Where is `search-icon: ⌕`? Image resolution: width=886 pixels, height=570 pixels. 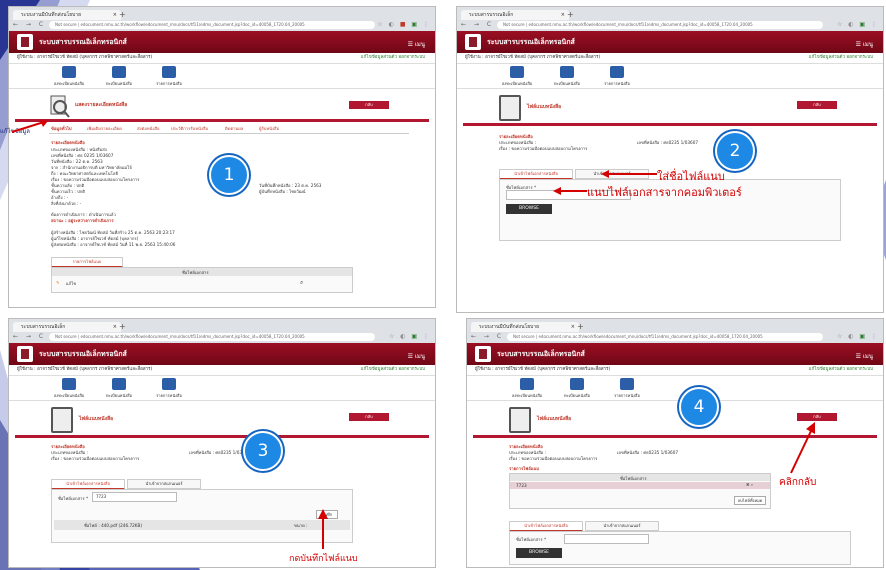 search-icon: ⌕ is located at coordinates (301, 283).